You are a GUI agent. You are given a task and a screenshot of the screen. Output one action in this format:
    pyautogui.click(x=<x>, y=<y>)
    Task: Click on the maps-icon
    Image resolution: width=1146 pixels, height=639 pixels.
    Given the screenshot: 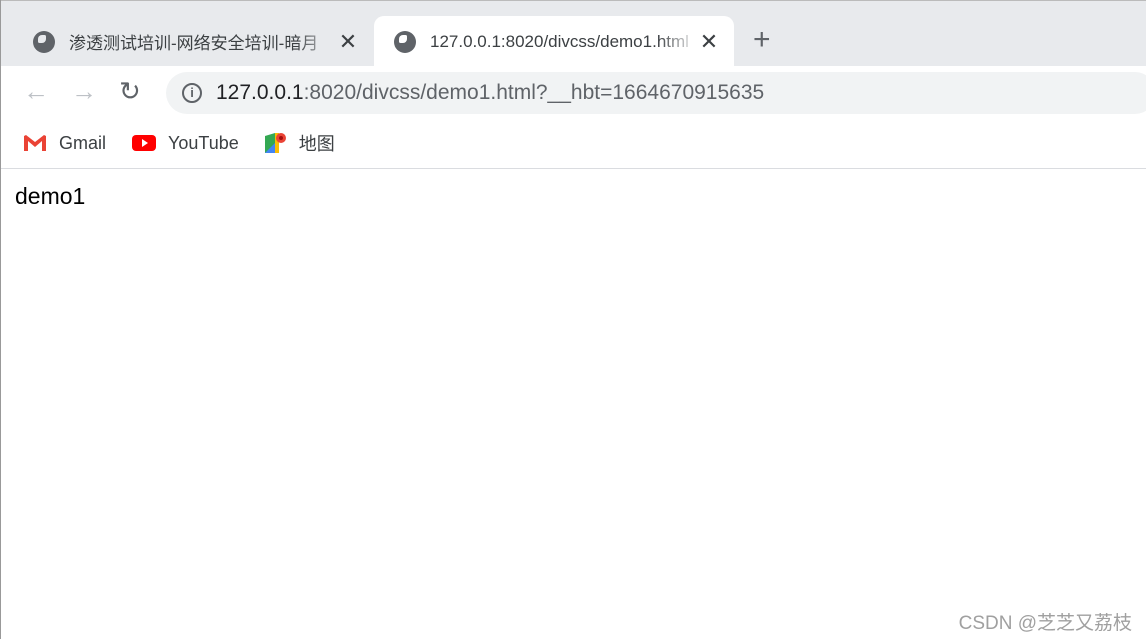 What is the action you would take?
    pyautogui.click(x=275, y=143)
    